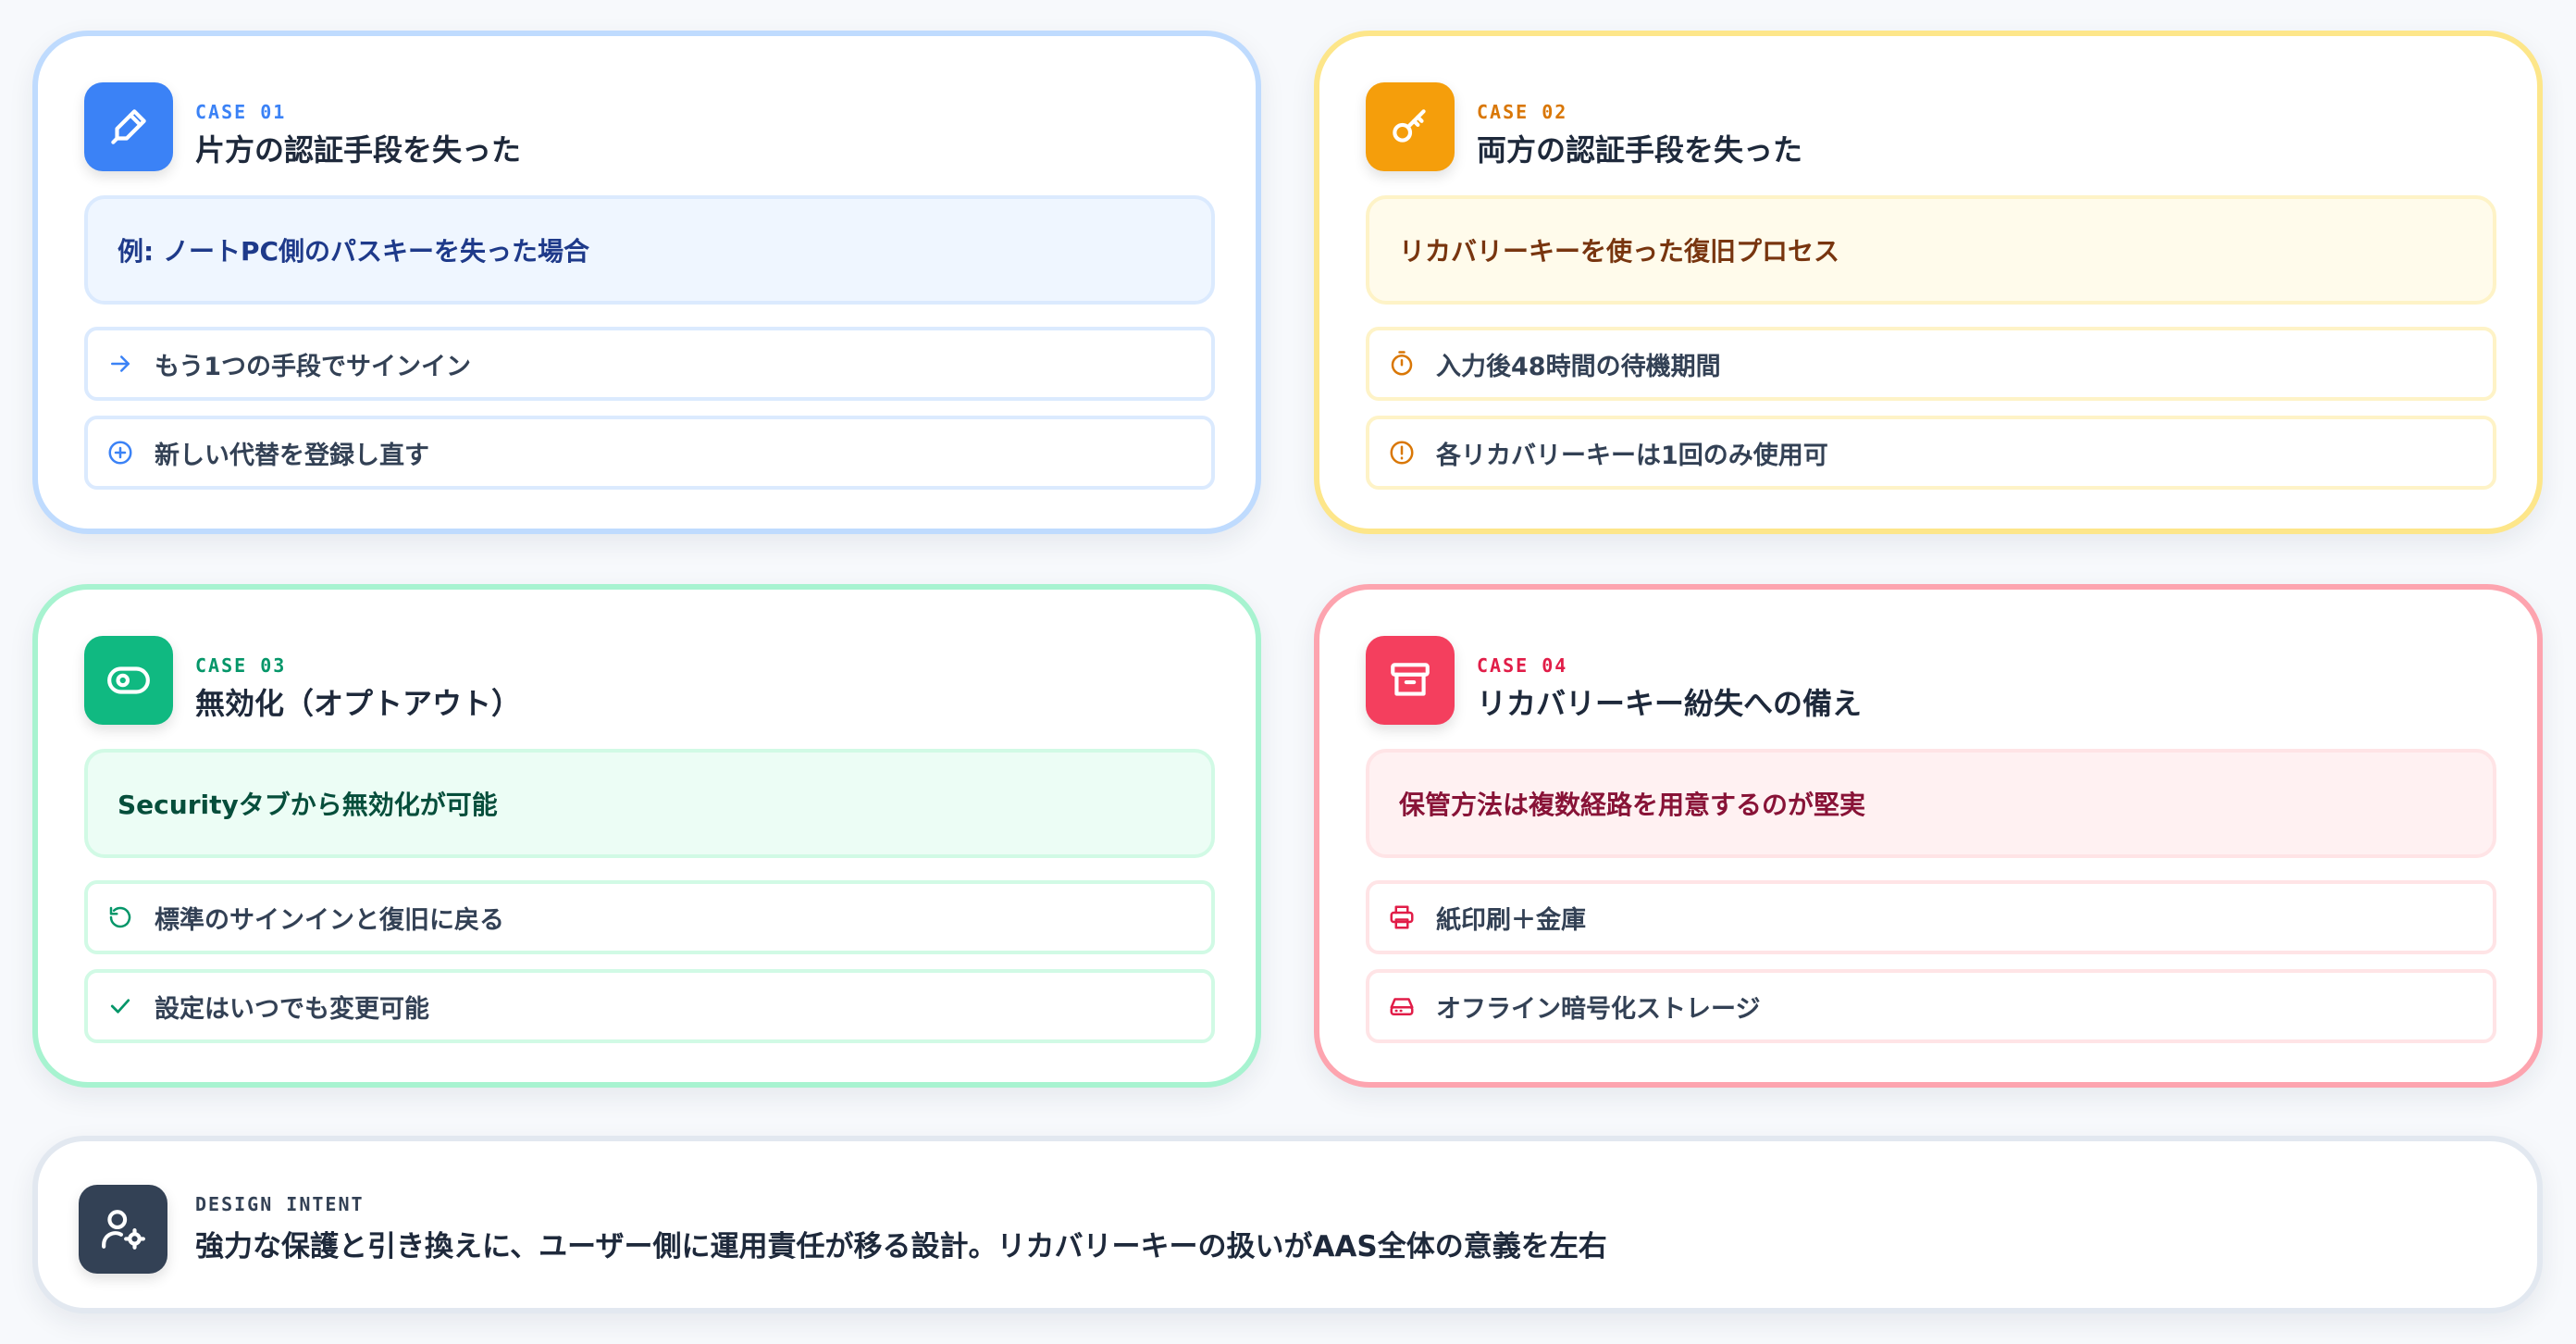  I want to click on alert-circle-icon, so click(1402, 453).